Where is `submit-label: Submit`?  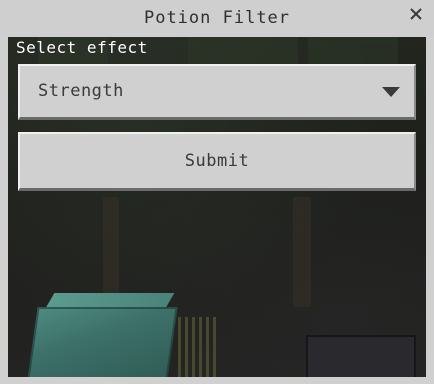
submit-label: Submit is located at coordinates (217, 161).